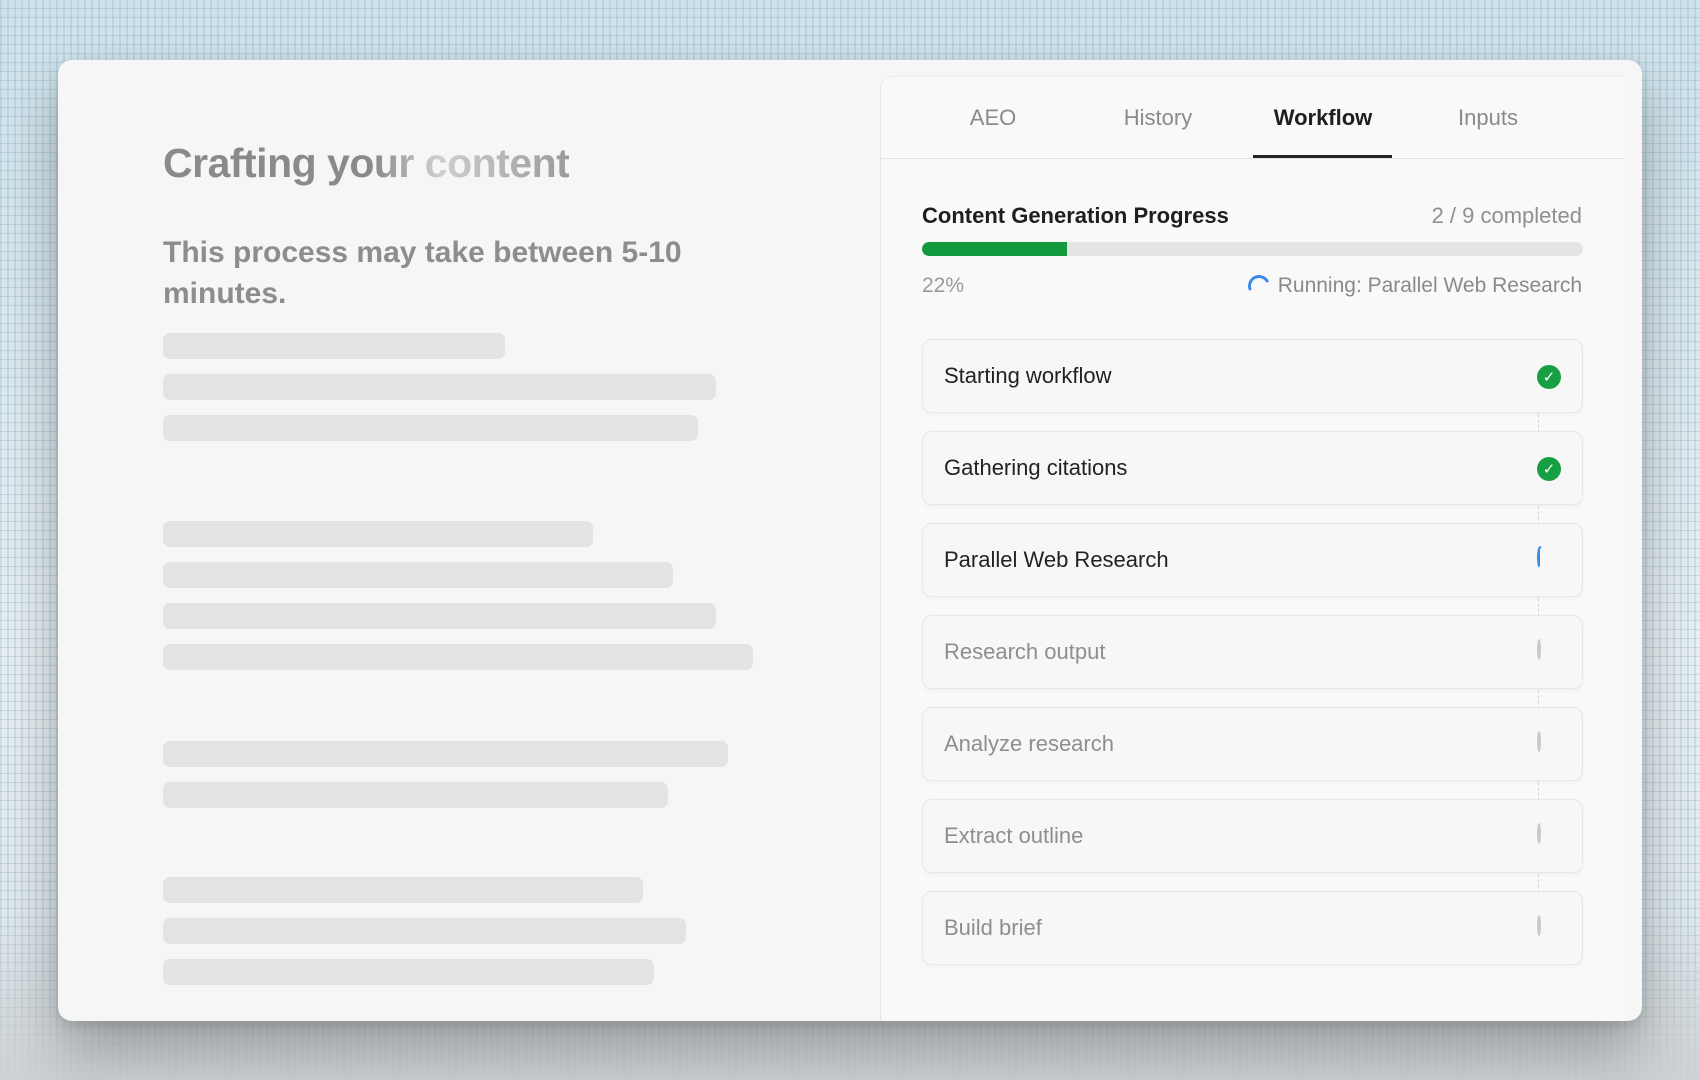 This screenshot has width=1700, height=1080. Describe the element at coordinates (1036, 467) in the screenshot. I see `workflow-step-label: Gathering citations` at that location.